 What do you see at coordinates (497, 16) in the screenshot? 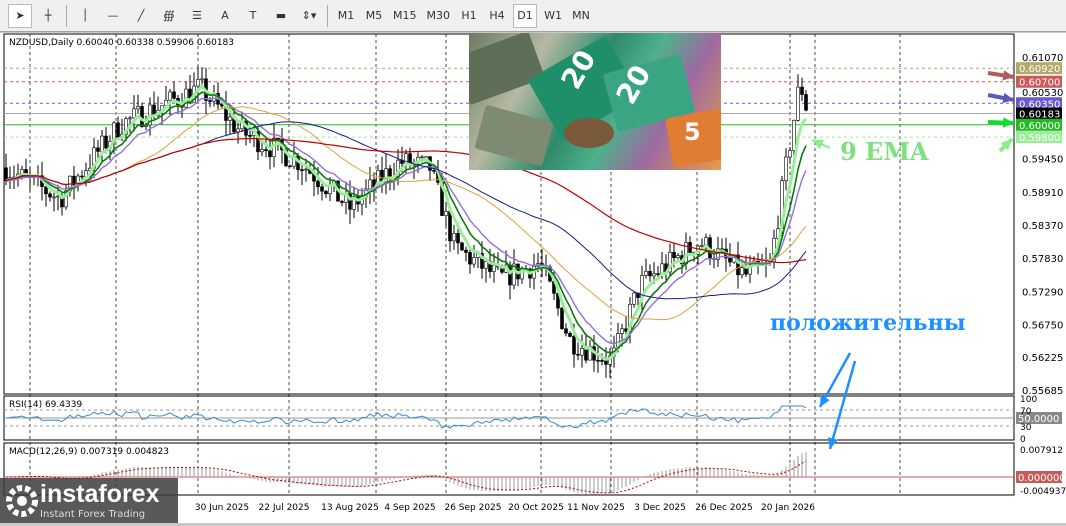
I see `timeframe-h4: H4` at bounding box center [497, 16].